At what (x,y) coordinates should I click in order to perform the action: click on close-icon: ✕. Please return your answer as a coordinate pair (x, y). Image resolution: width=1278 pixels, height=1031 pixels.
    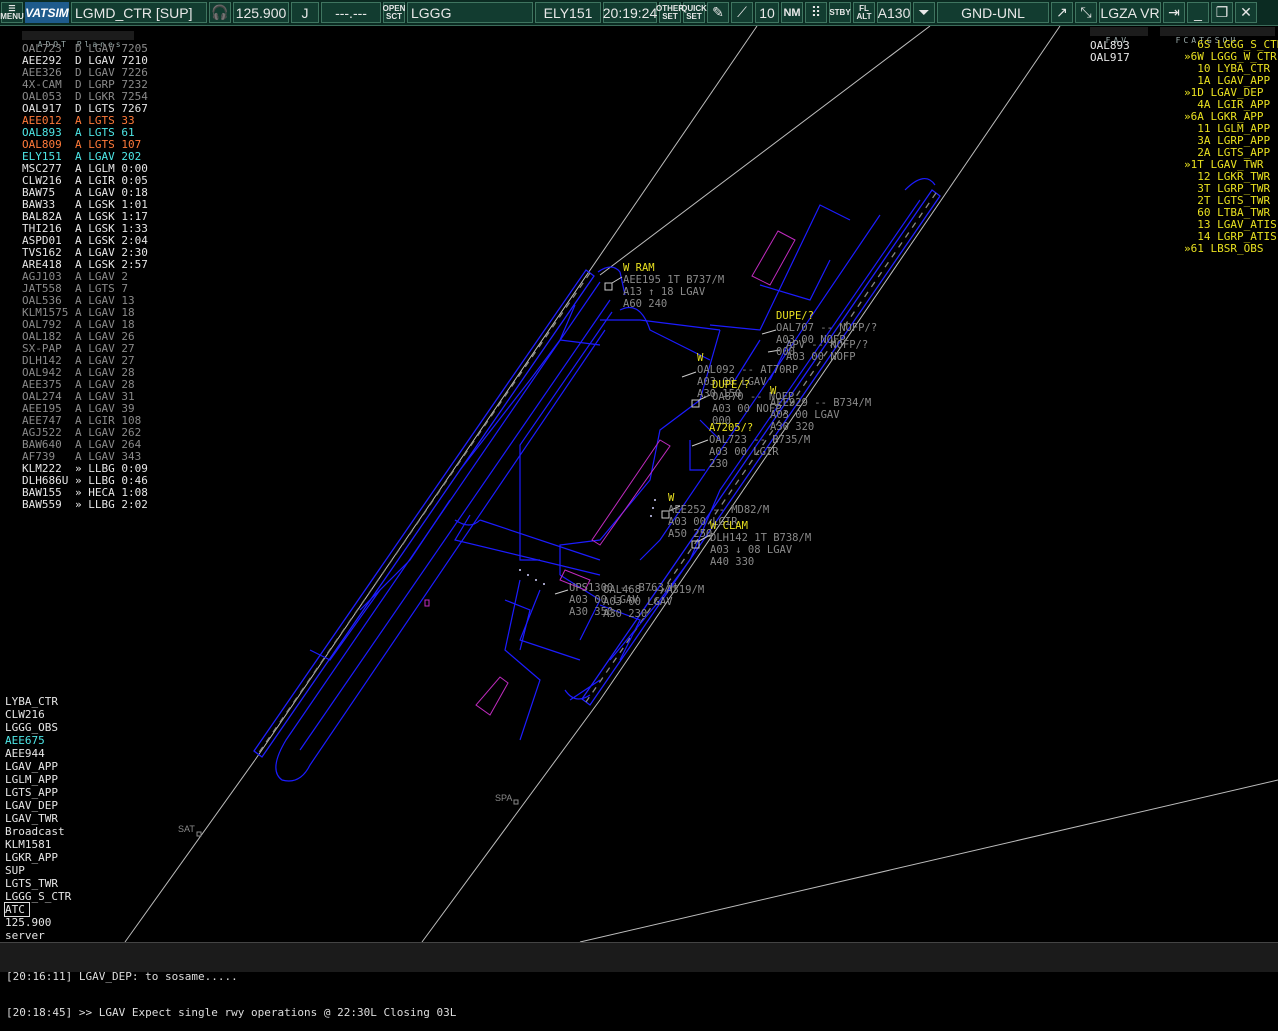
    Looking at the image, I should click on (1246, 12).